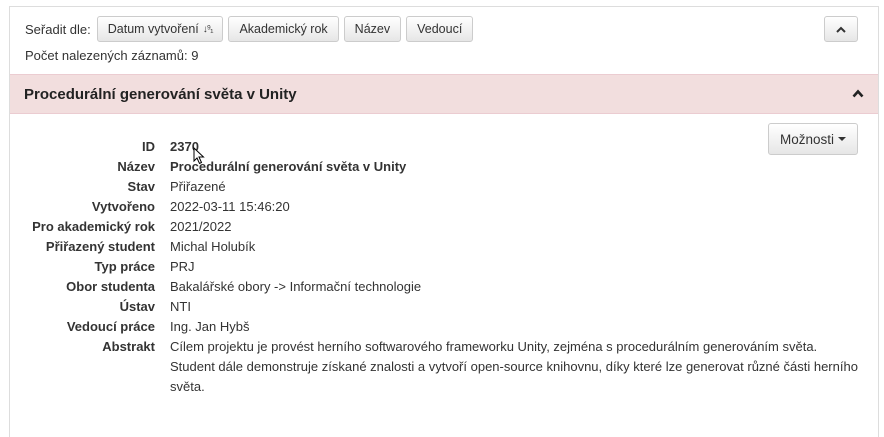  Describe the element at coordinates (141, 186) in the screenshot. I see `detail-label: Stav` at that location.